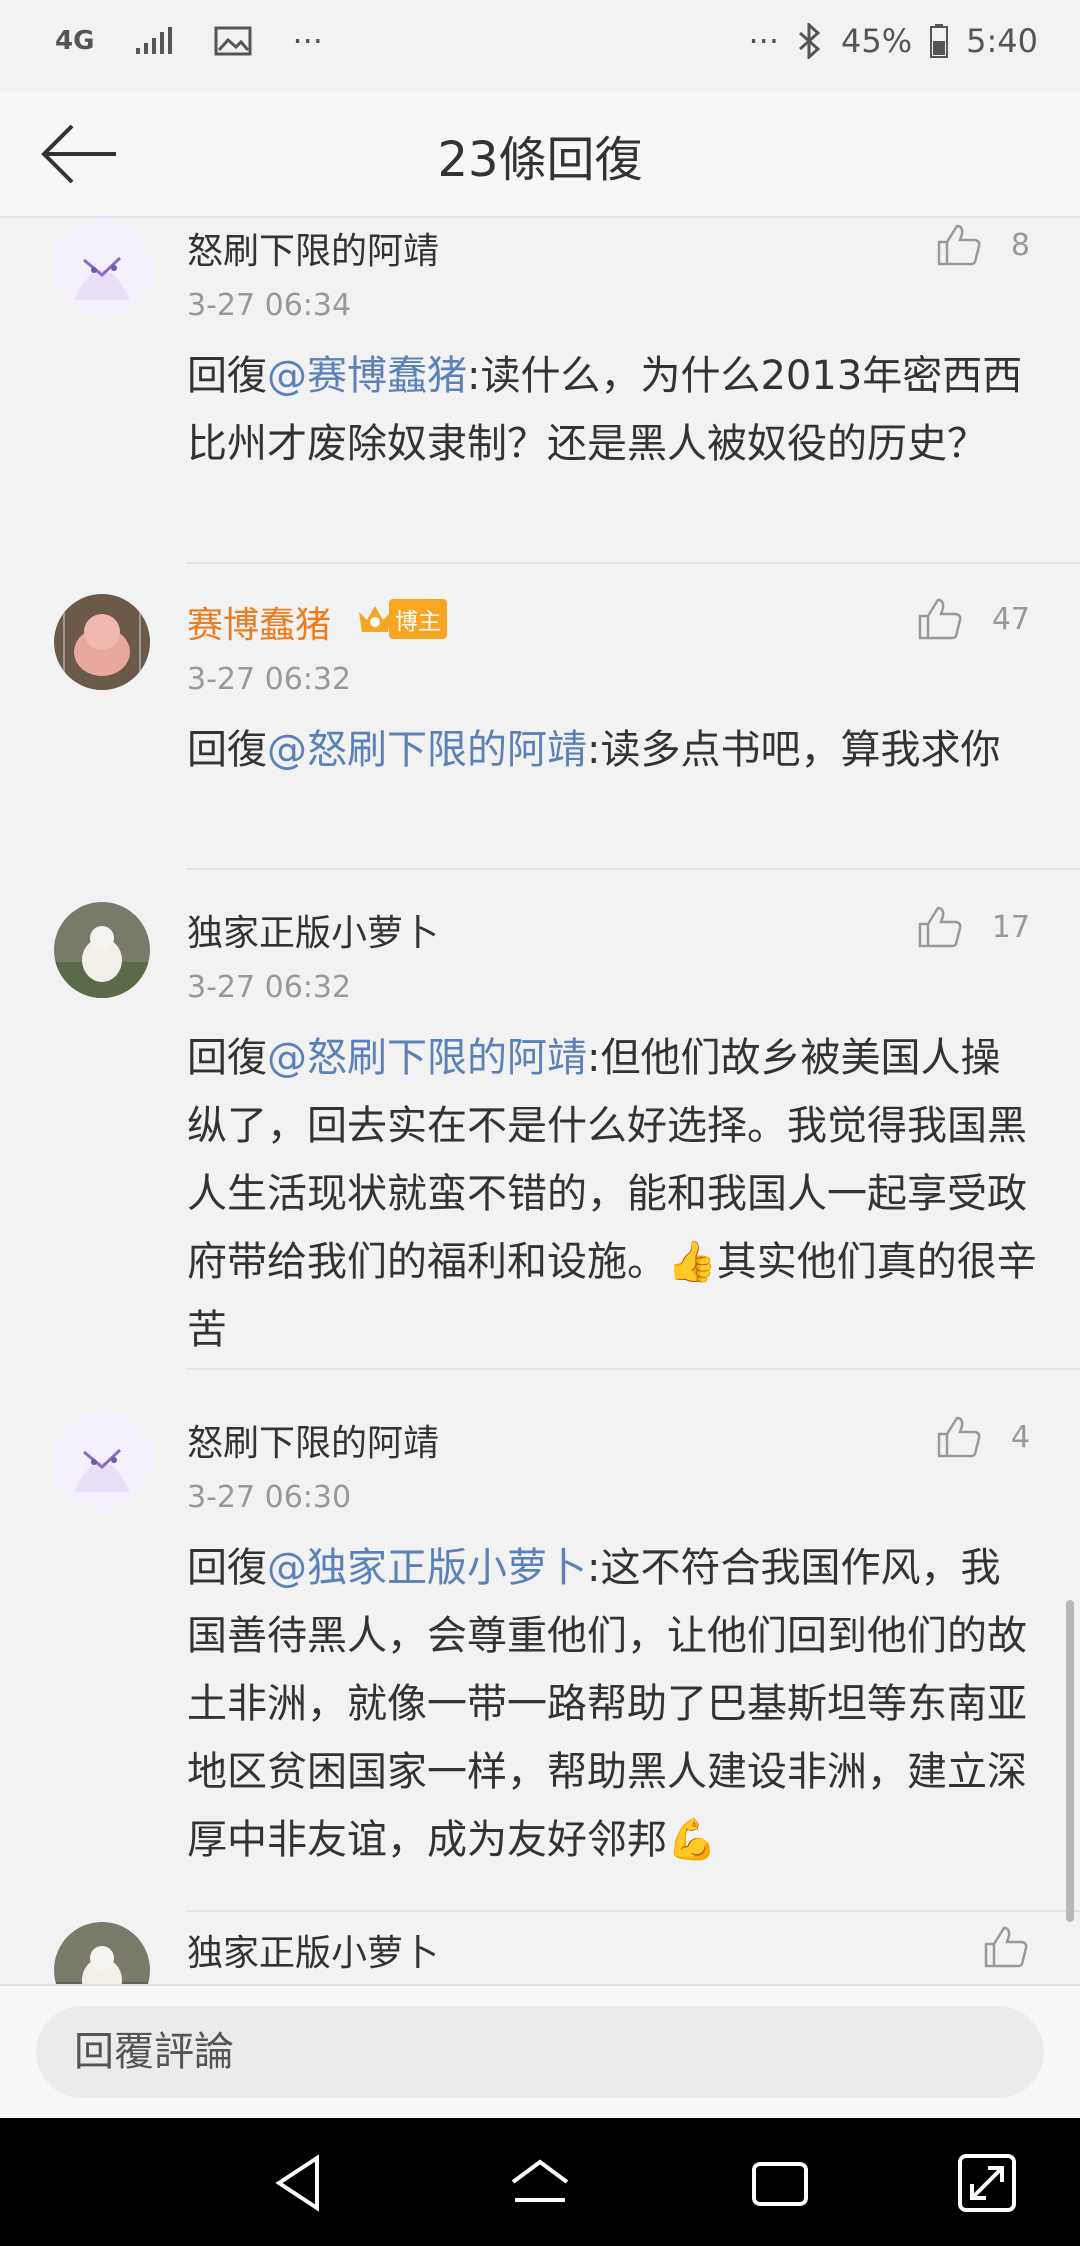 The height and width of the screenshot is (2246, 1080). Describe the element at coordinates (1020, 1437) in the screenshot. I see `like-count: 4` at that location.